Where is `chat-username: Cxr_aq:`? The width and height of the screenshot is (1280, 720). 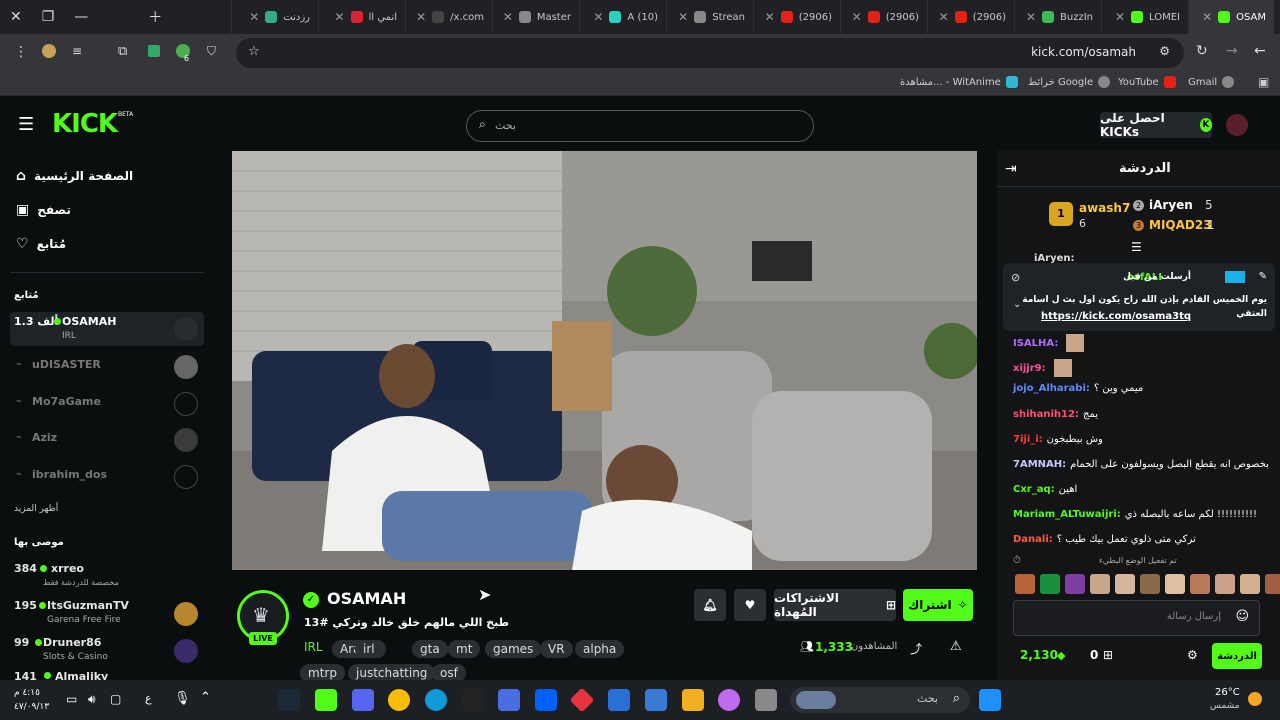 chat-username: Cxr_aq: is located at coordinates (1034, 489).